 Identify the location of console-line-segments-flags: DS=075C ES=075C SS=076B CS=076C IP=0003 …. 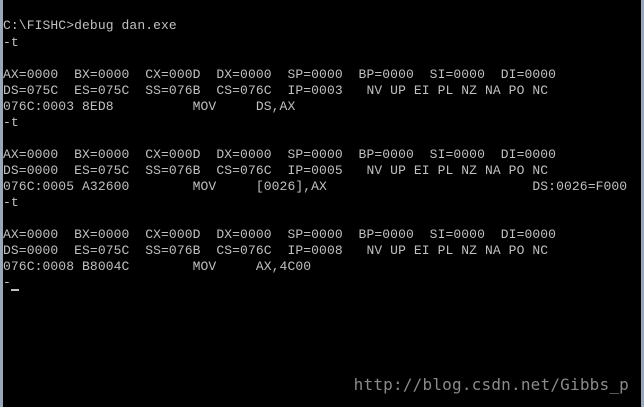
(276, 90).